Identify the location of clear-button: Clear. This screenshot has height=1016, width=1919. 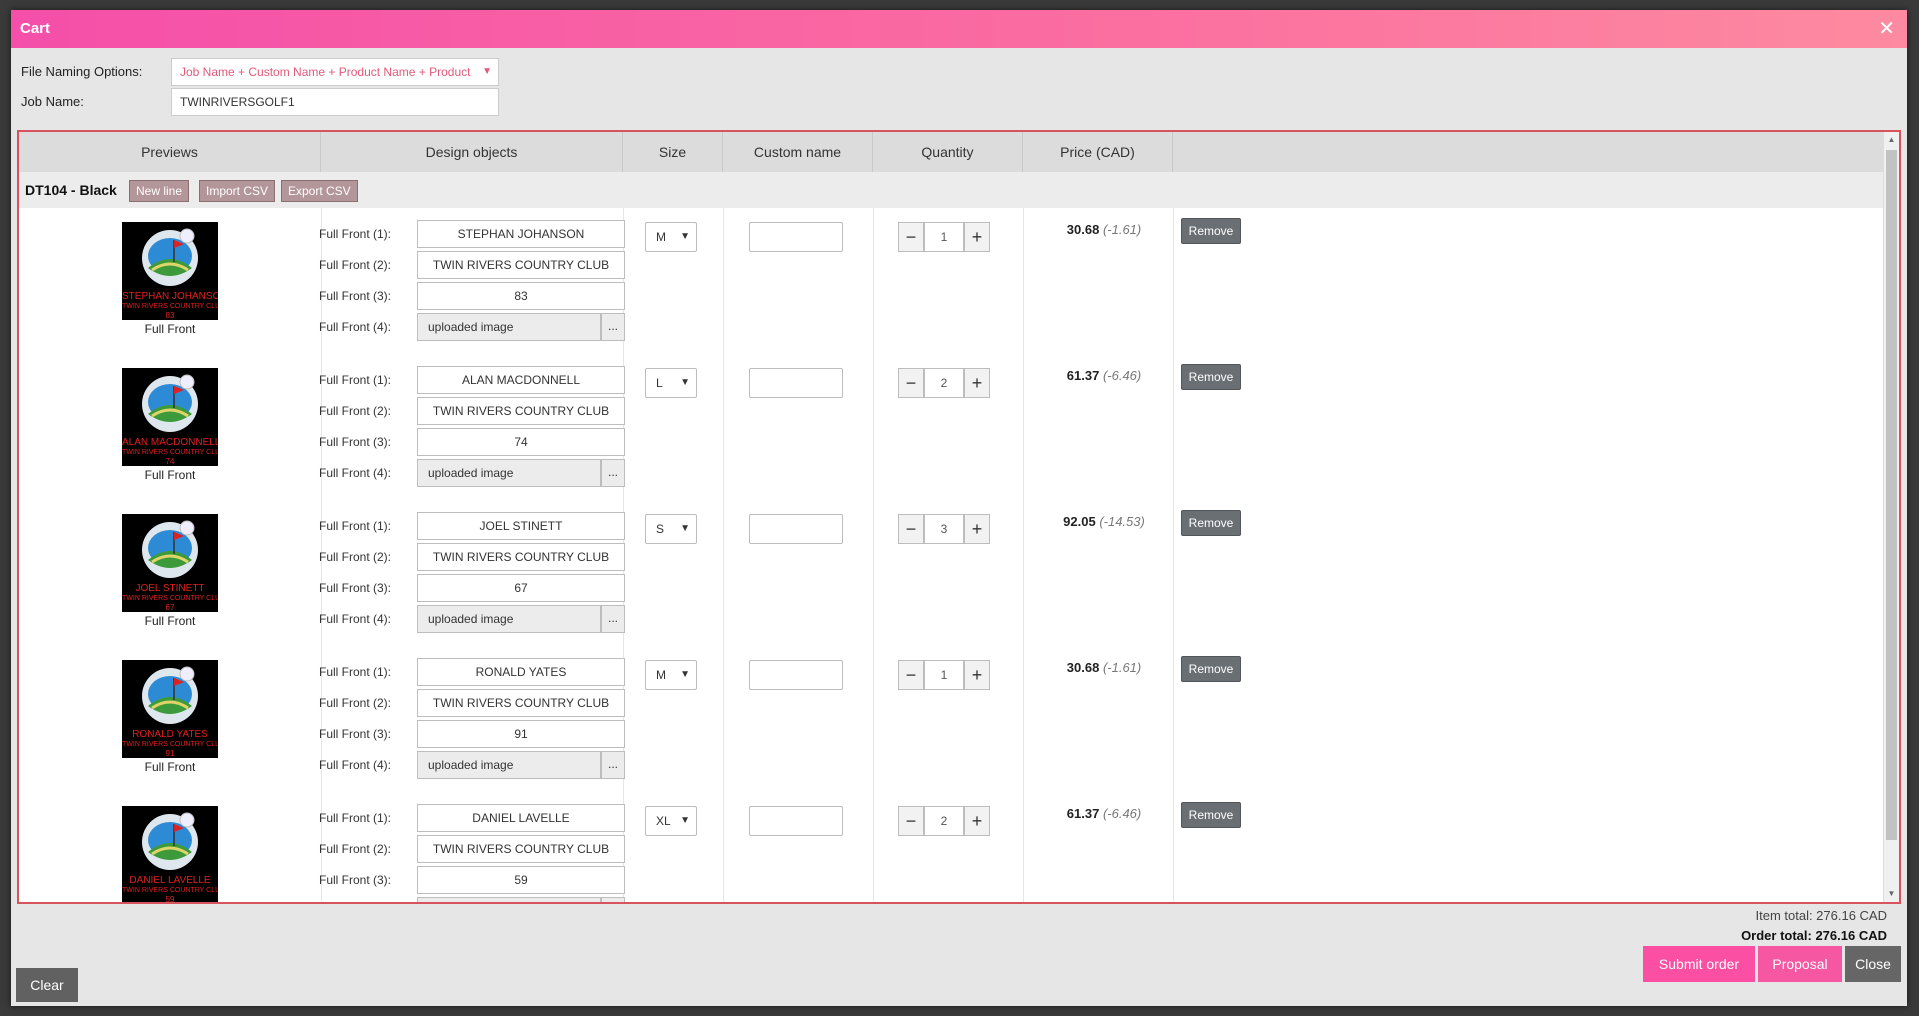
(47, 985).